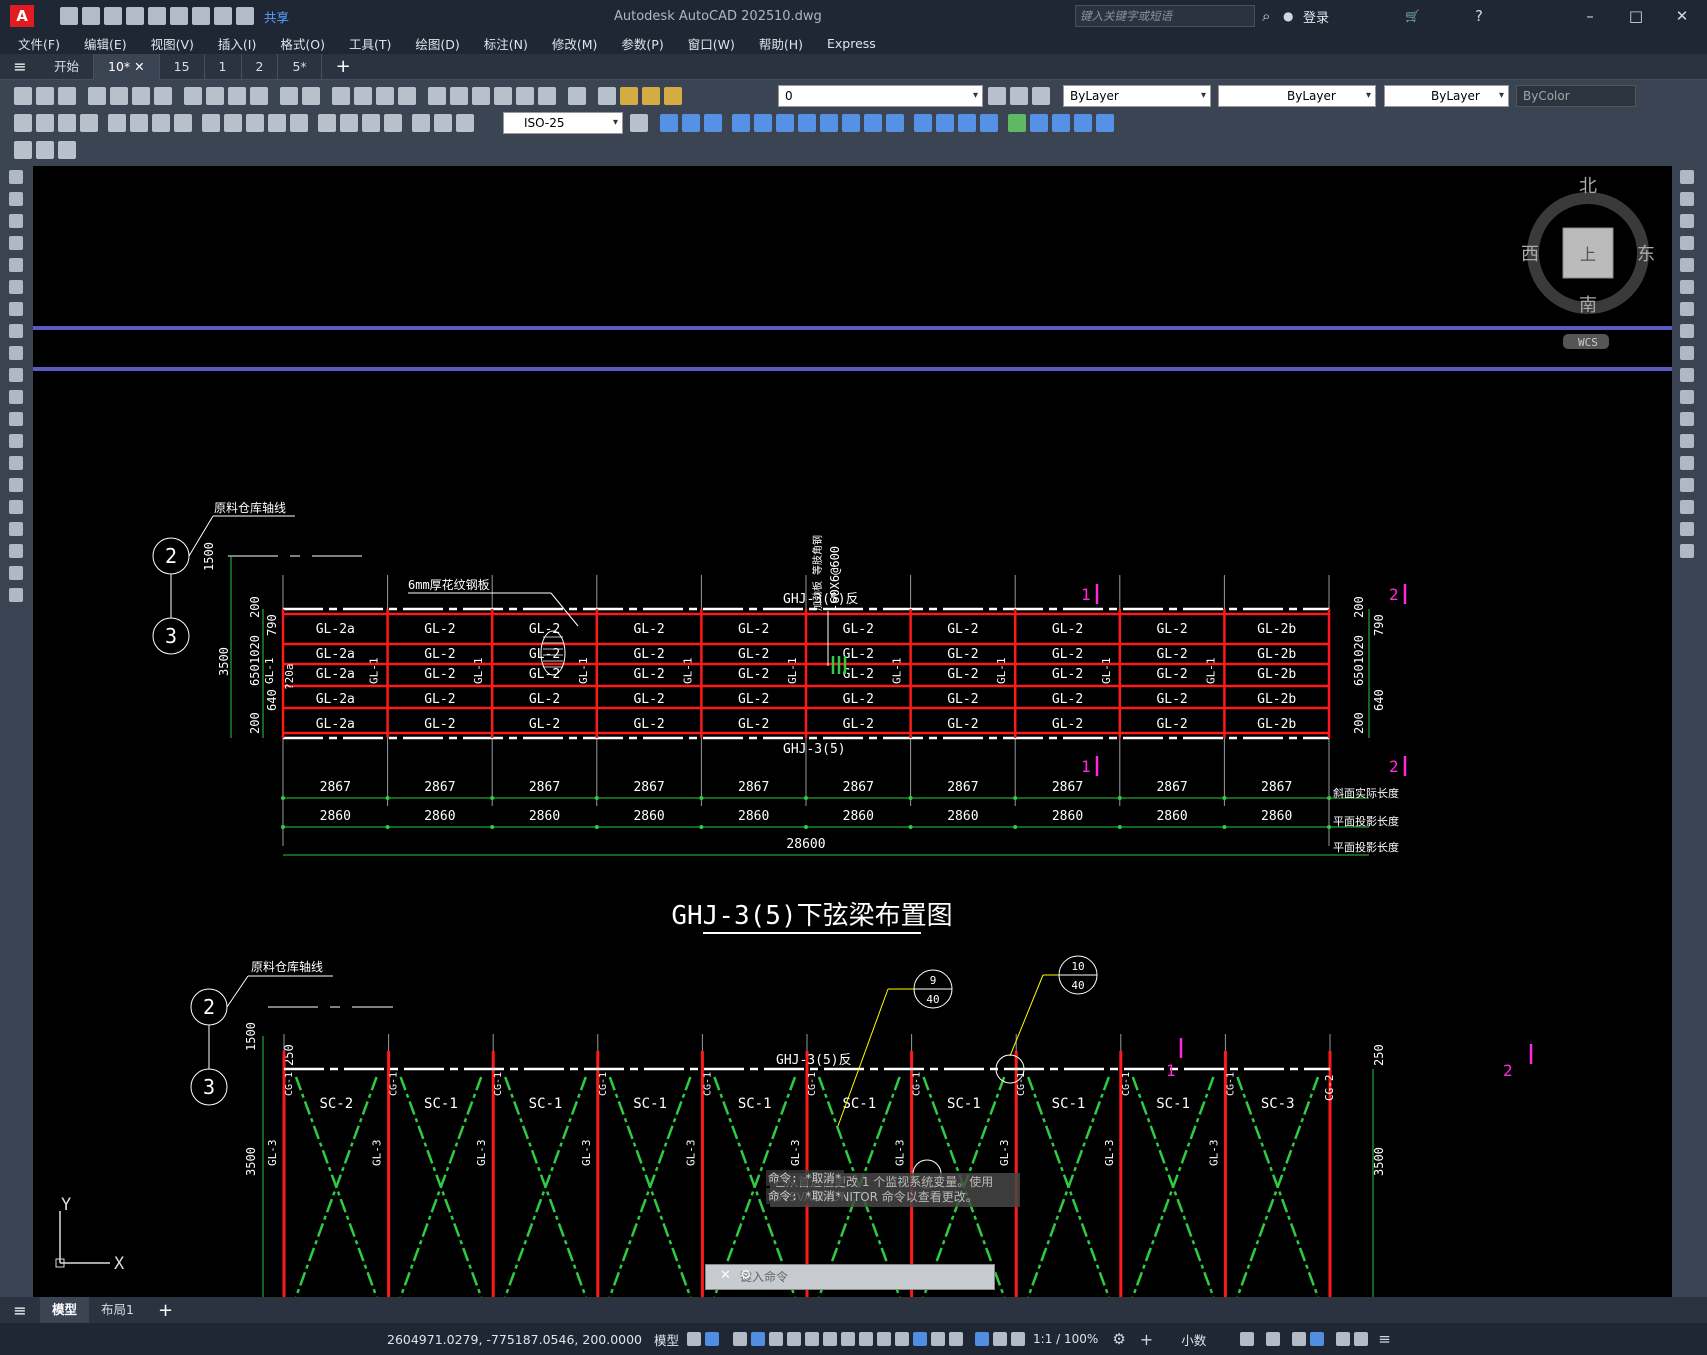 The width and height of the screenshot is (1707, 1355). What do you see at coordinates (785, 123) in the screenshot?
I see `rotate-3d-icon` at bounding box center [785, 123].